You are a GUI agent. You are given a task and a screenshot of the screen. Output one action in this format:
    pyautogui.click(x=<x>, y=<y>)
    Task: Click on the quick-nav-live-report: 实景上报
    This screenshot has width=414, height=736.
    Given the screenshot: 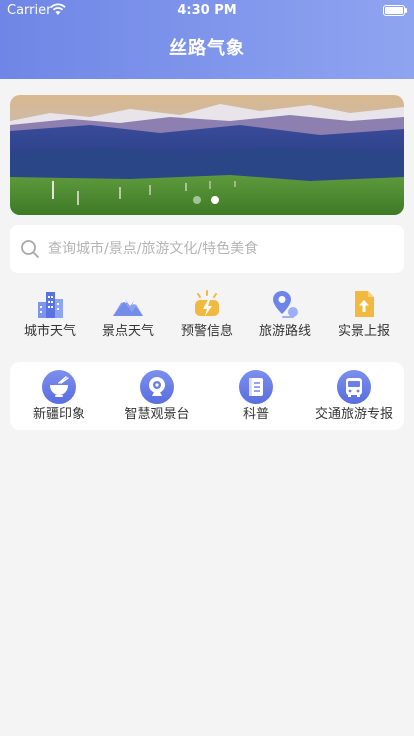 What is the action you would take?
    pyautogui.click(x=364, y=314)
    